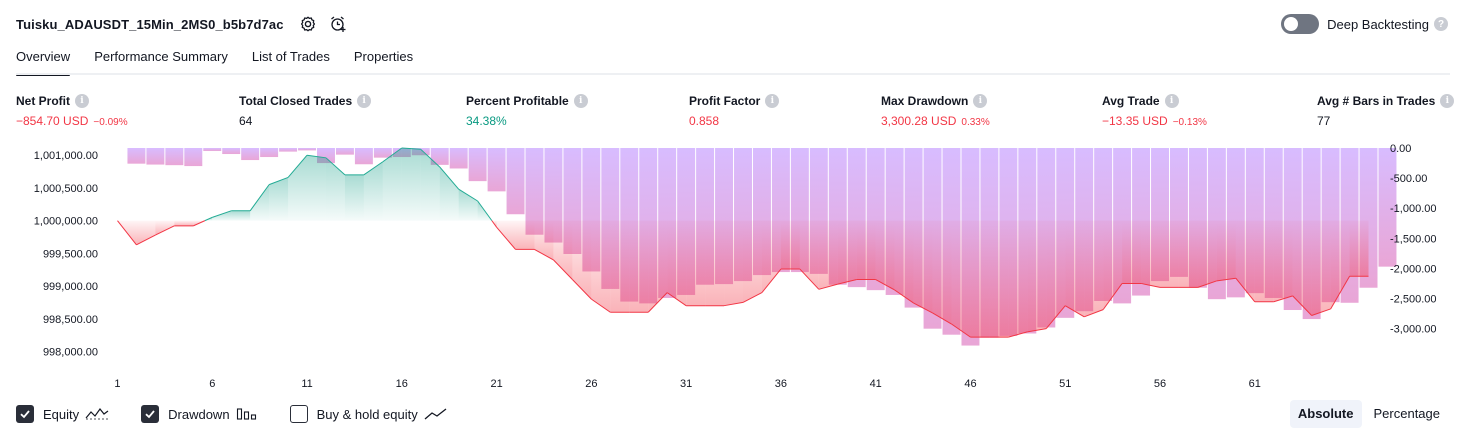  What do you see at coordinates (935, 110) in the screenshot?
I see `metric-max-drawdown: Max Drawdown i 3,300.28 USD 0.33%` at bounding box center [935, 110].